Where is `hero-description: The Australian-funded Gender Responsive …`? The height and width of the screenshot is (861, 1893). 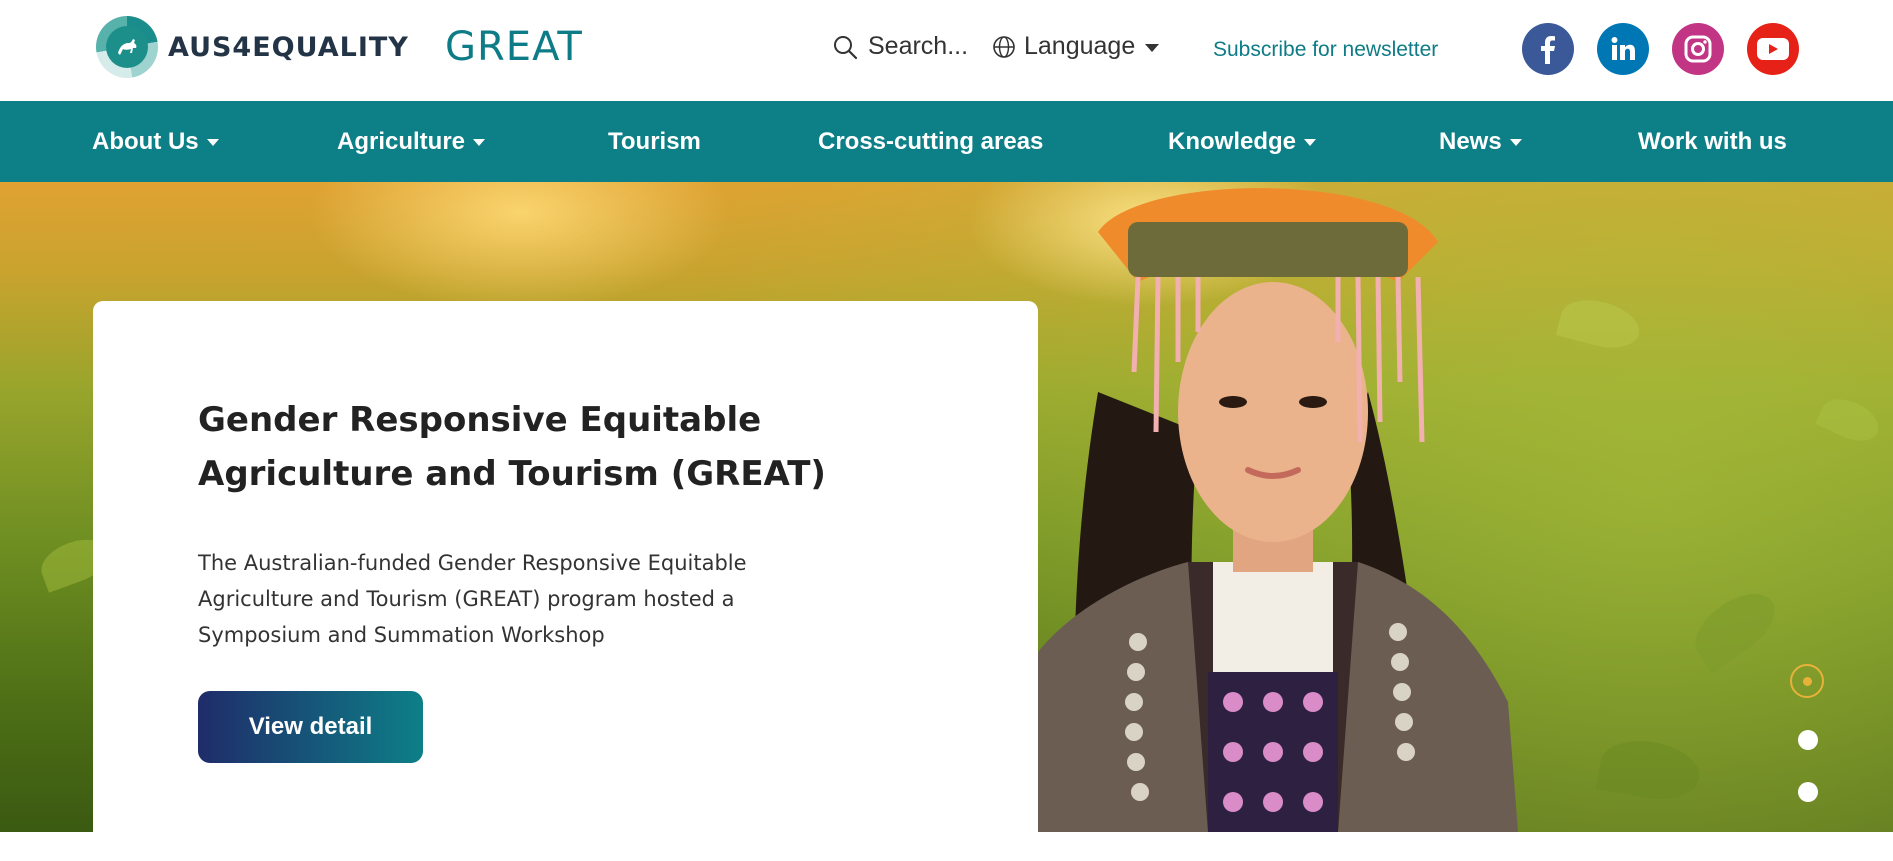 hero-description: The Australian-funded Gender Responsive … is located at coordinates (472, 599).